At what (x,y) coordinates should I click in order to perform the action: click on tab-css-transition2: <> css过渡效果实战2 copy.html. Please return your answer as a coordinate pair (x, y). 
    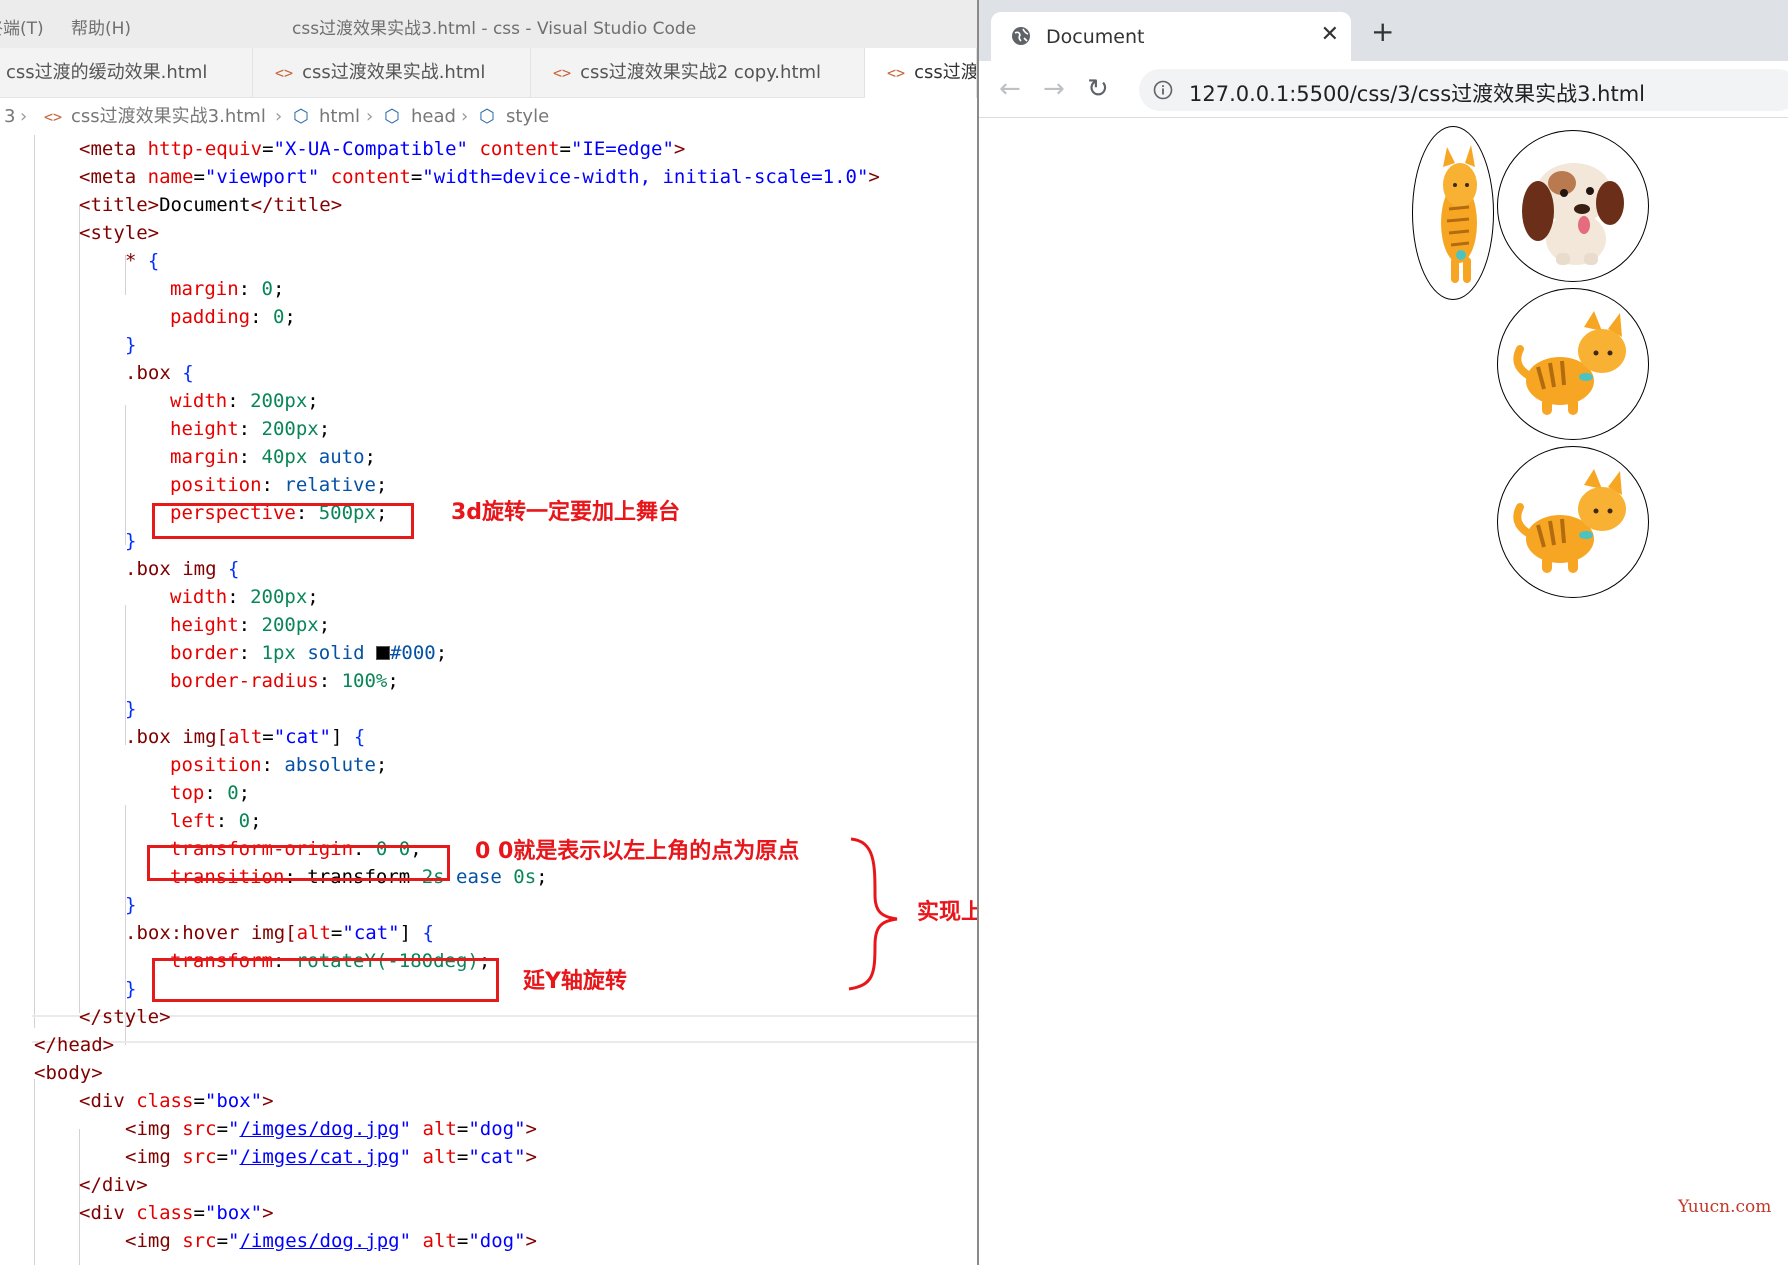
    Looking at the image, I should click on (698, 73).